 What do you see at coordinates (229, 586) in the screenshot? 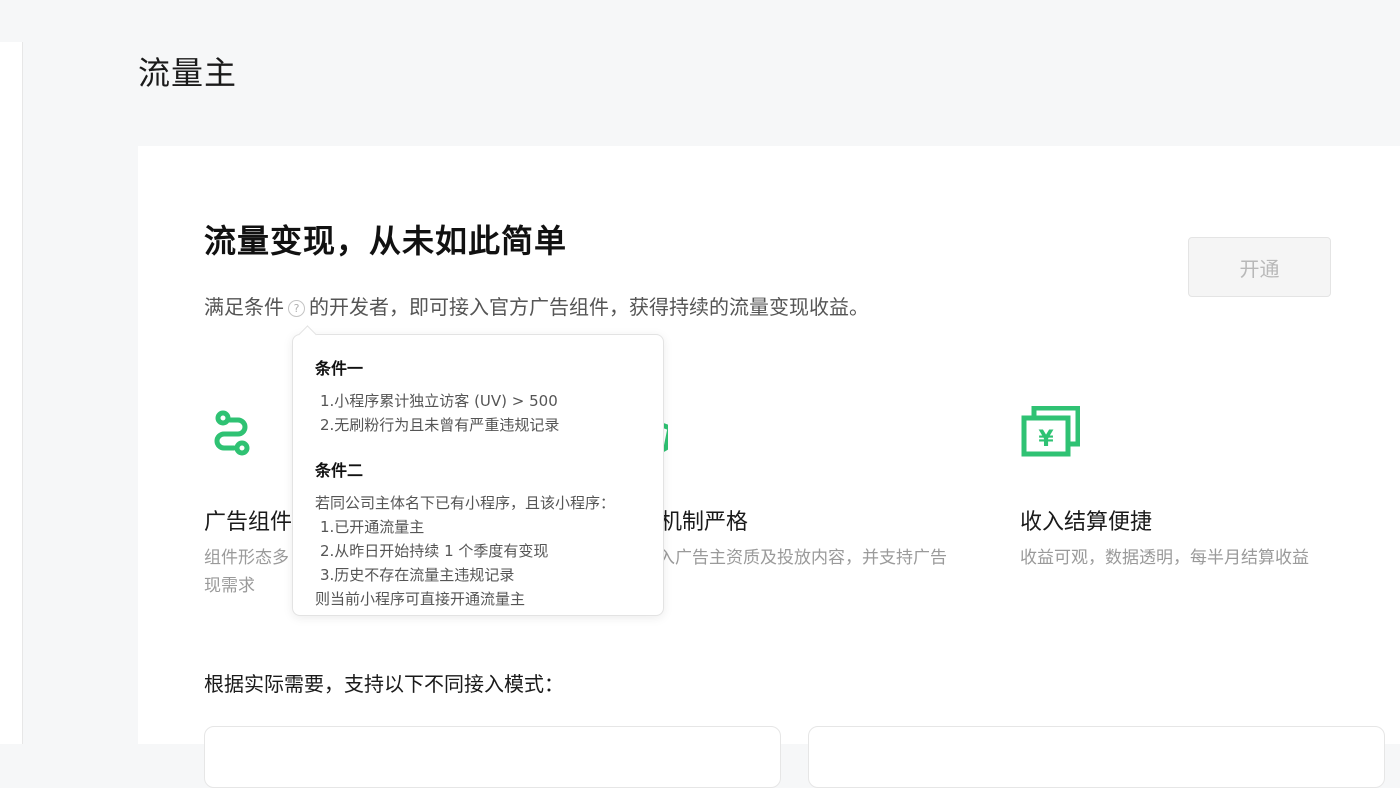
I see `feature-desc-line: 现需求` at bounding box center [229, 586].